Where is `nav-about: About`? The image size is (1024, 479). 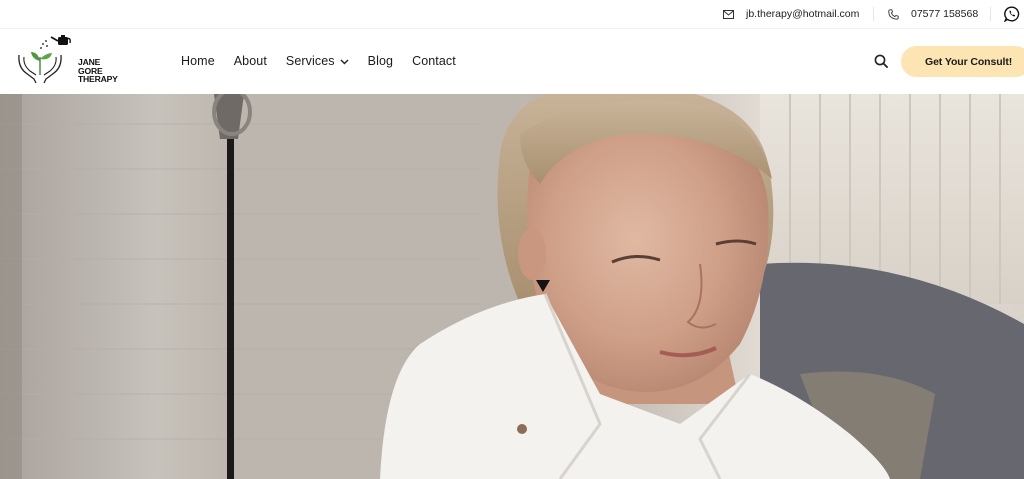
nav-about: About is located at coordinates (250, 61).